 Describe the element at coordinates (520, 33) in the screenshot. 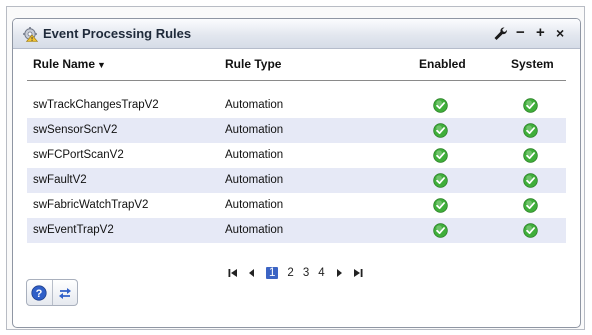

I see `minimize-button: −` at that location.